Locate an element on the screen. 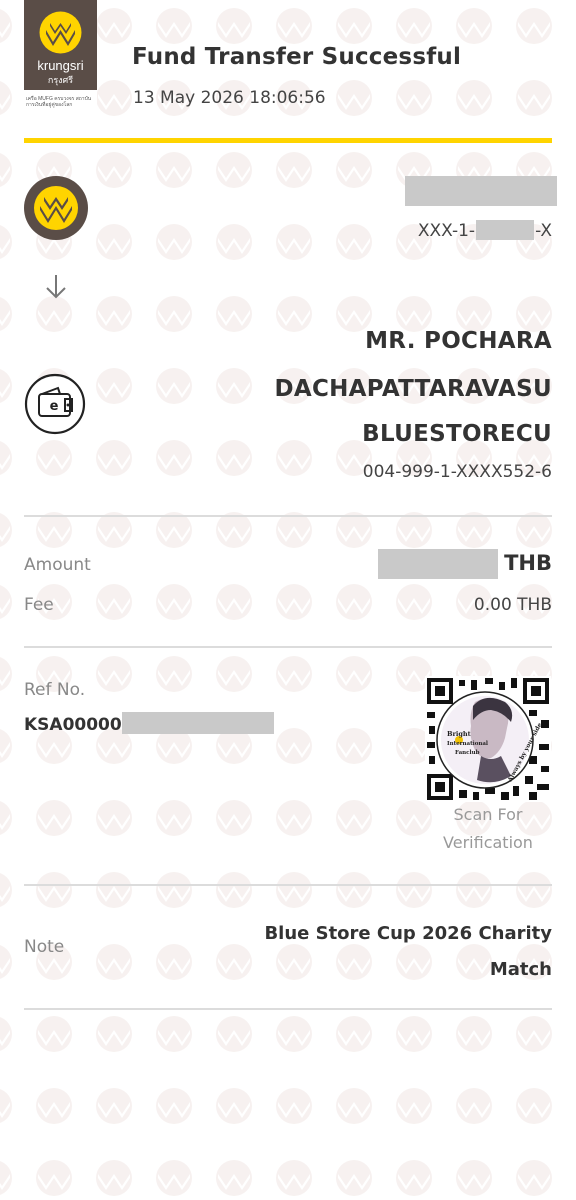 This screenshot has width=576, height=1200. amount-currency: THB is located at coordinates (528, 563).